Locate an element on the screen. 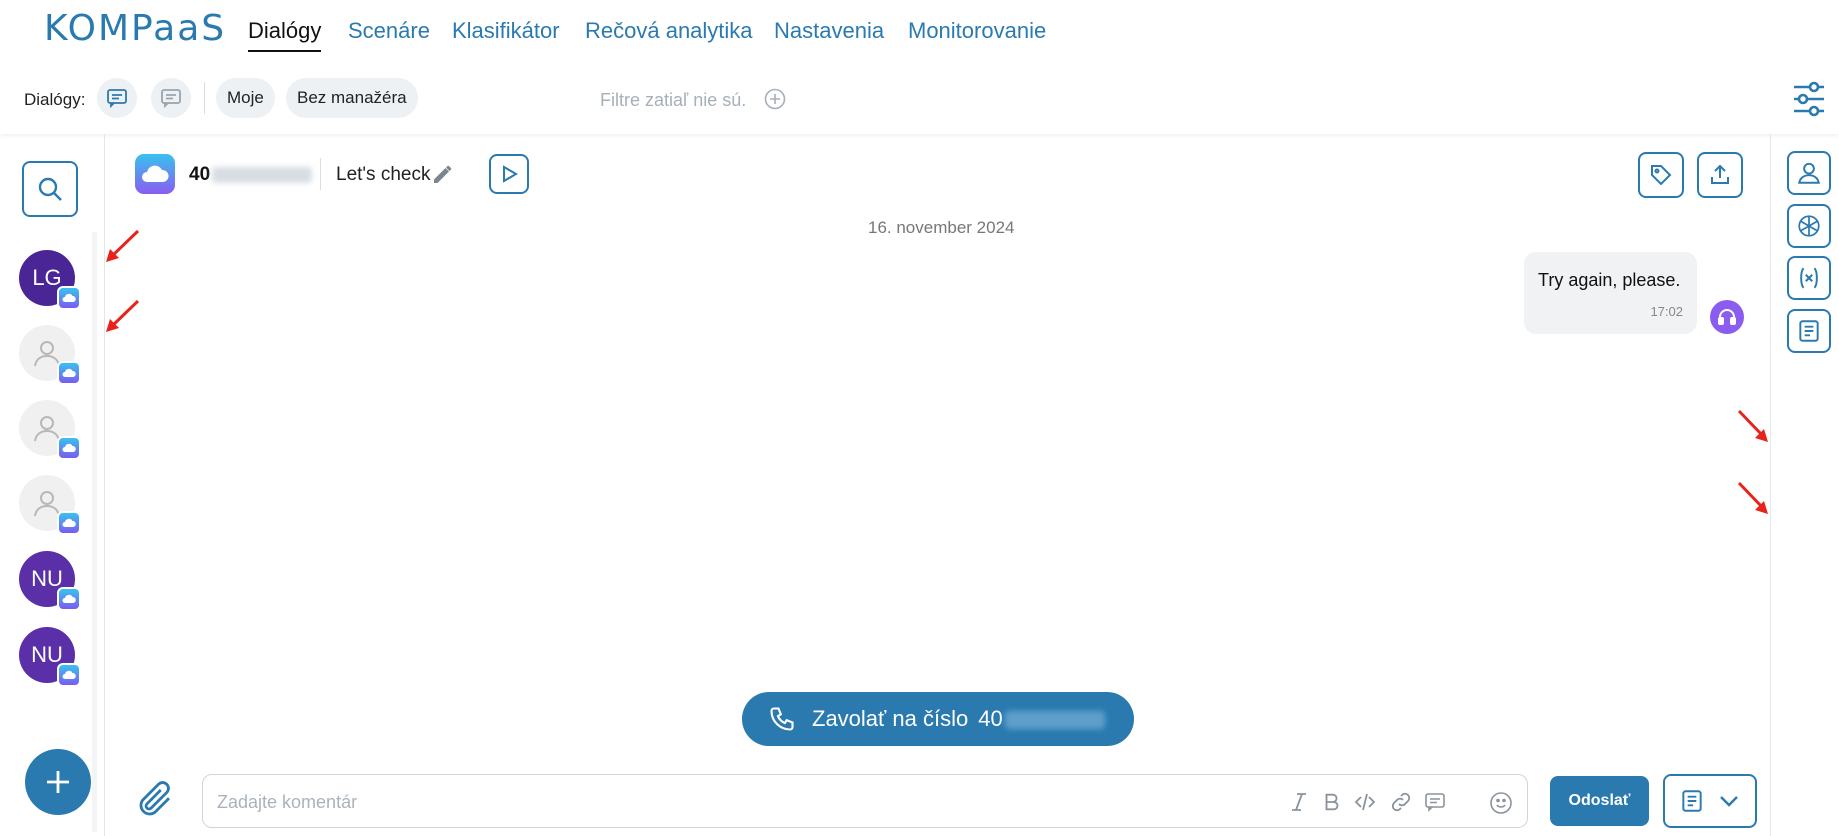  code-icon is located at coordinates (1365, 802).